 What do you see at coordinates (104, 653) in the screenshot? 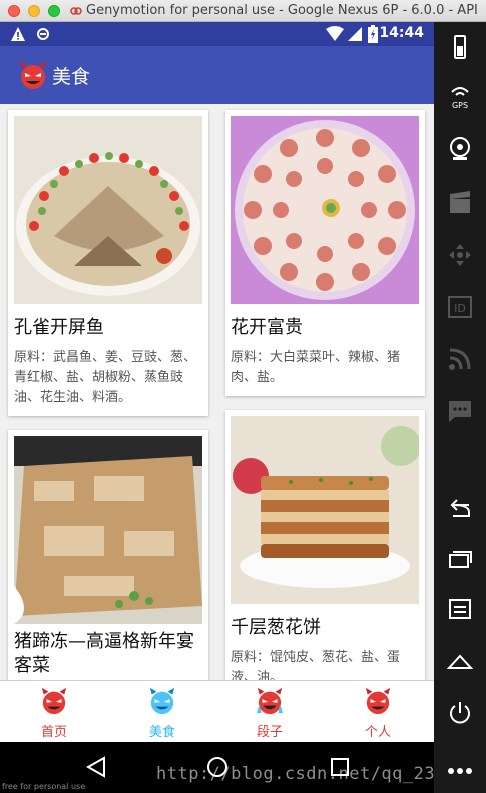
I see `food-title-text: 猪蹄冻—高逼格新年宴客菜` at bounding box center [104, 653].